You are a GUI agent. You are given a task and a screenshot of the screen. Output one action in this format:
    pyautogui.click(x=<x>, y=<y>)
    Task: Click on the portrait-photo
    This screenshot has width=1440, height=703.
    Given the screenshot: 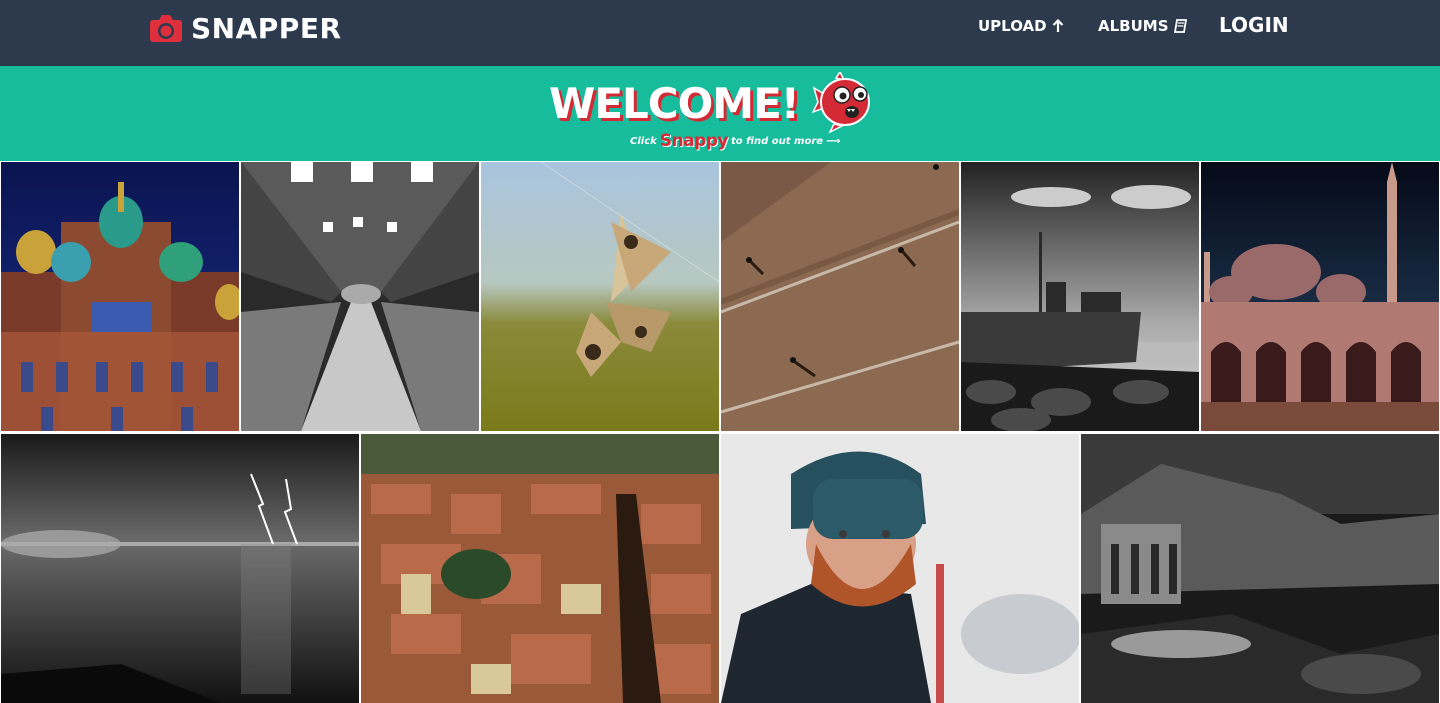 What is the action you would take?
    pyautogui.click(x=900, y=568)
    